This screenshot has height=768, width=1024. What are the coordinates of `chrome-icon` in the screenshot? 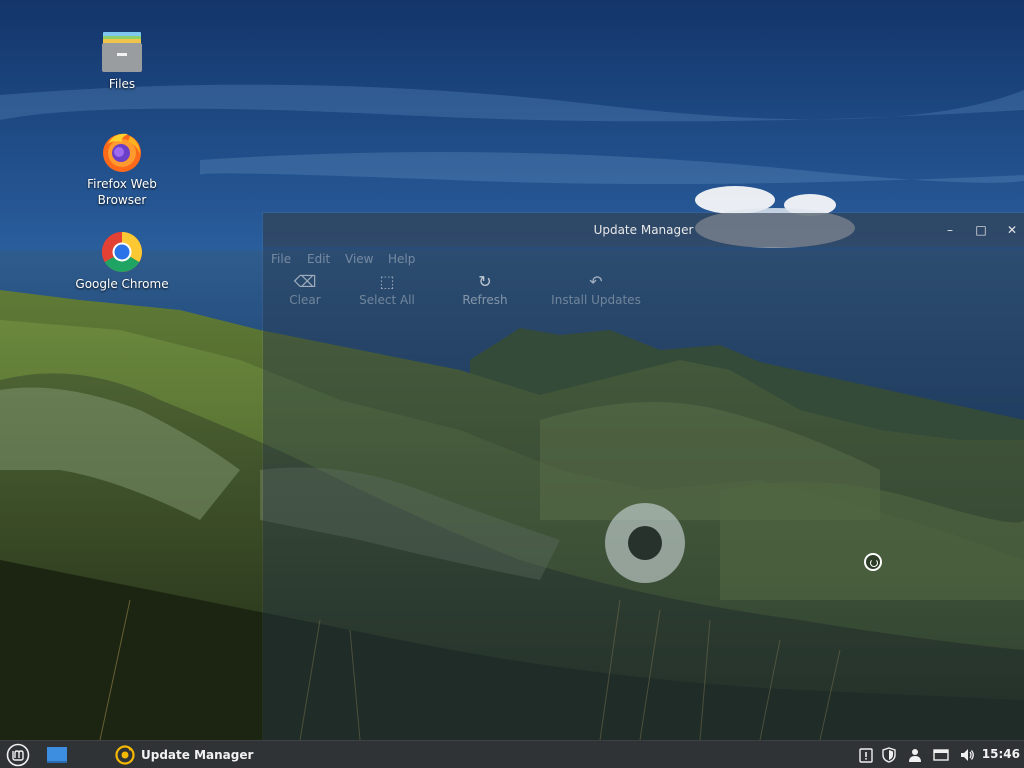 It's located at (122, 252).